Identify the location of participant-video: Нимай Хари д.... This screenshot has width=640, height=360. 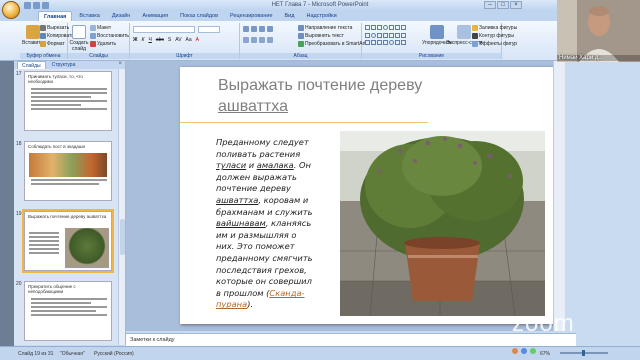
(598, 31).